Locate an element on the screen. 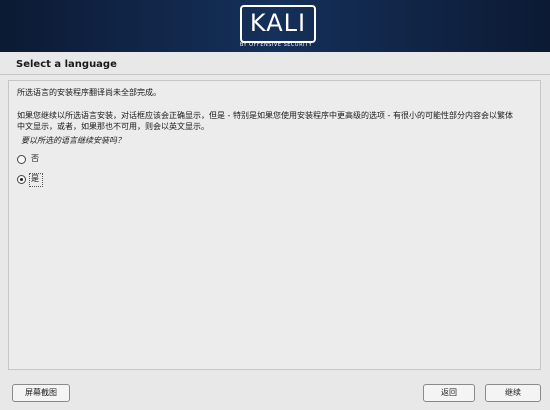 The height and width of the screenshot is (410, 550). back-button: 返回 is located at coordinates (449, 393).